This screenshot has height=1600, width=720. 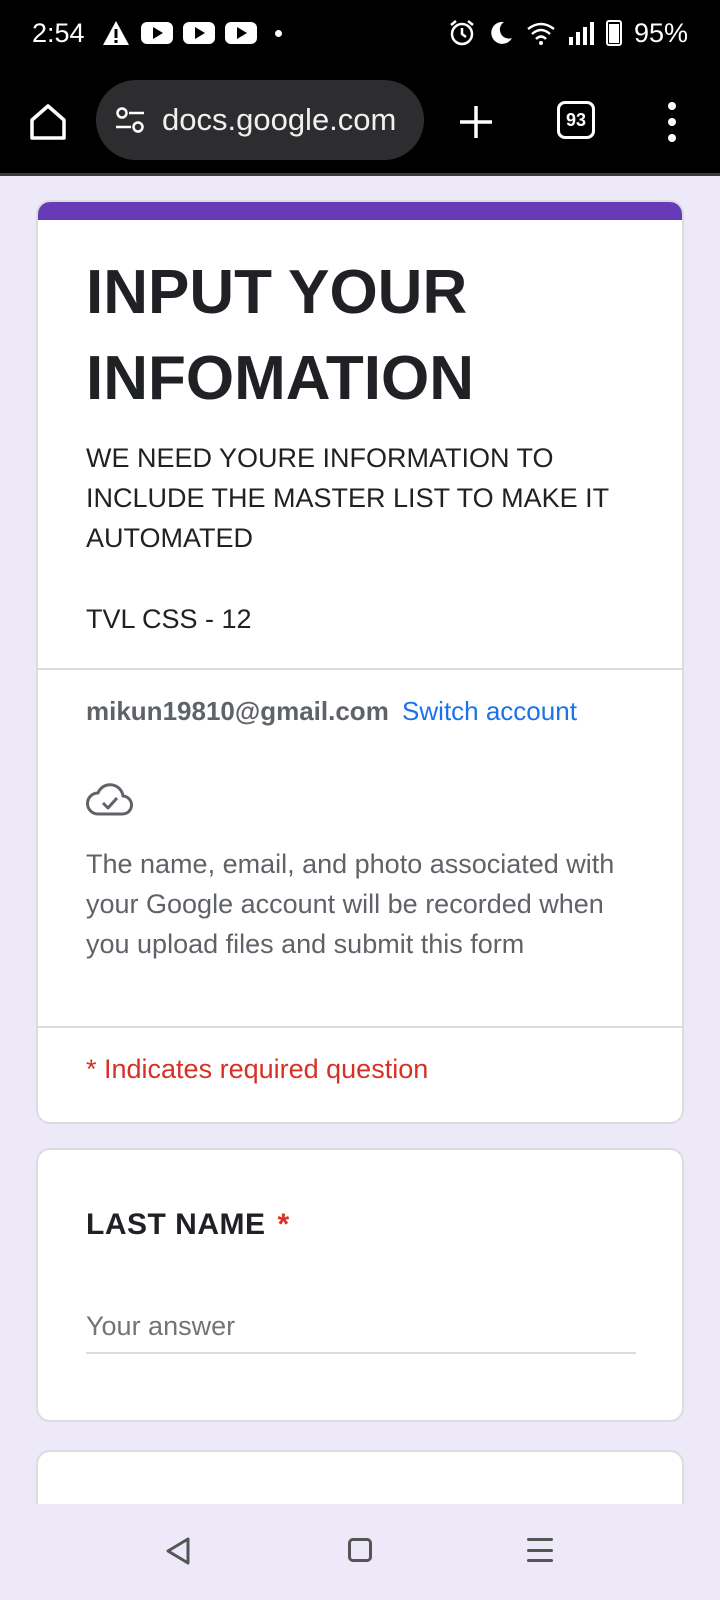 I want to click on recents-icon, so click(x=540, y=1550).